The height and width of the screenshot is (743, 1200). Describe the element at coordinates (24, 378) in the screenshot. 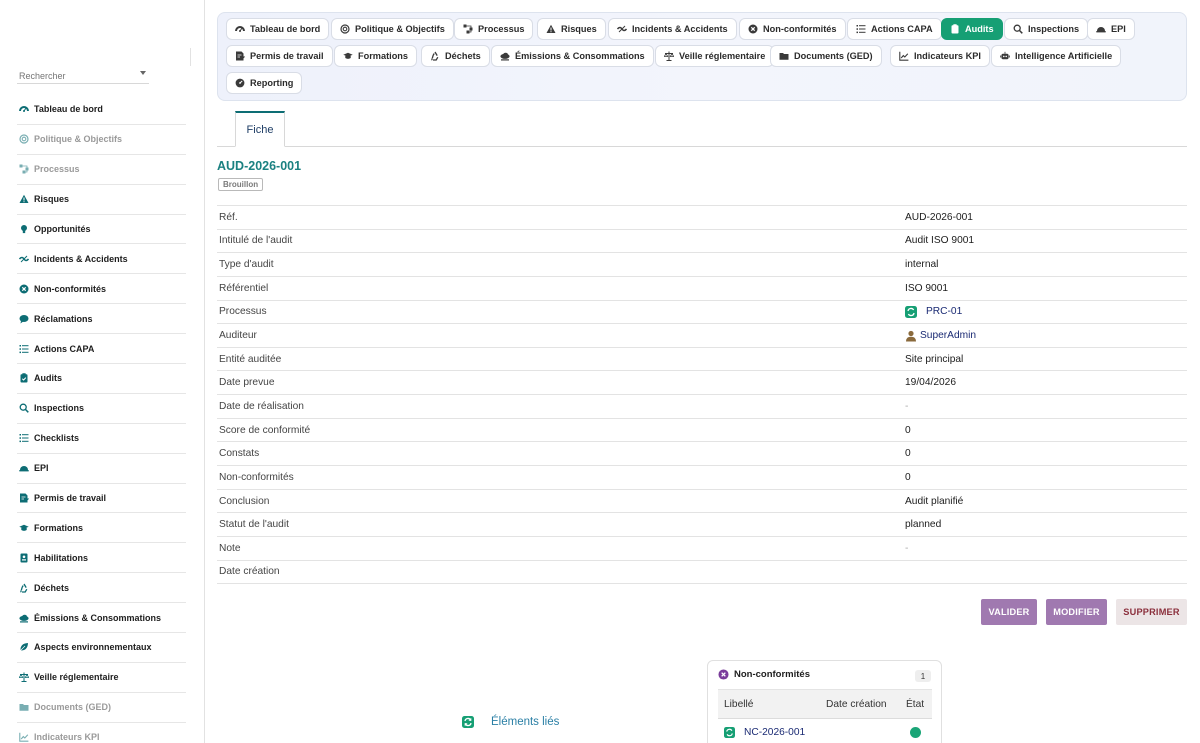

I see `clipboard-icon` at that location.